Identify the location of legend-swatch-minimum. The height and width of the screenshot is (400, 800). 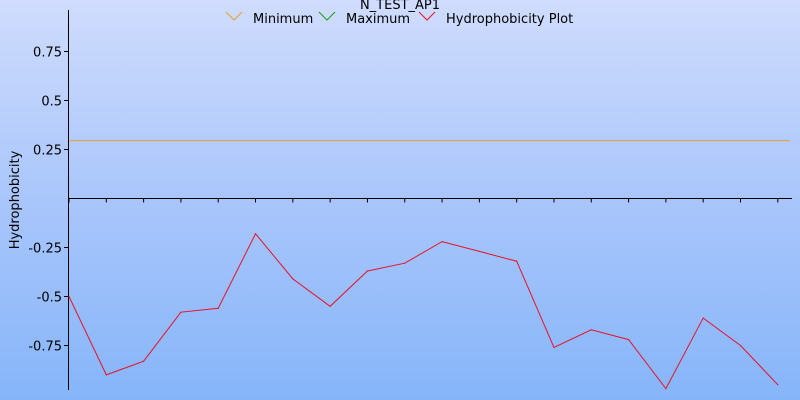
(234, 16).